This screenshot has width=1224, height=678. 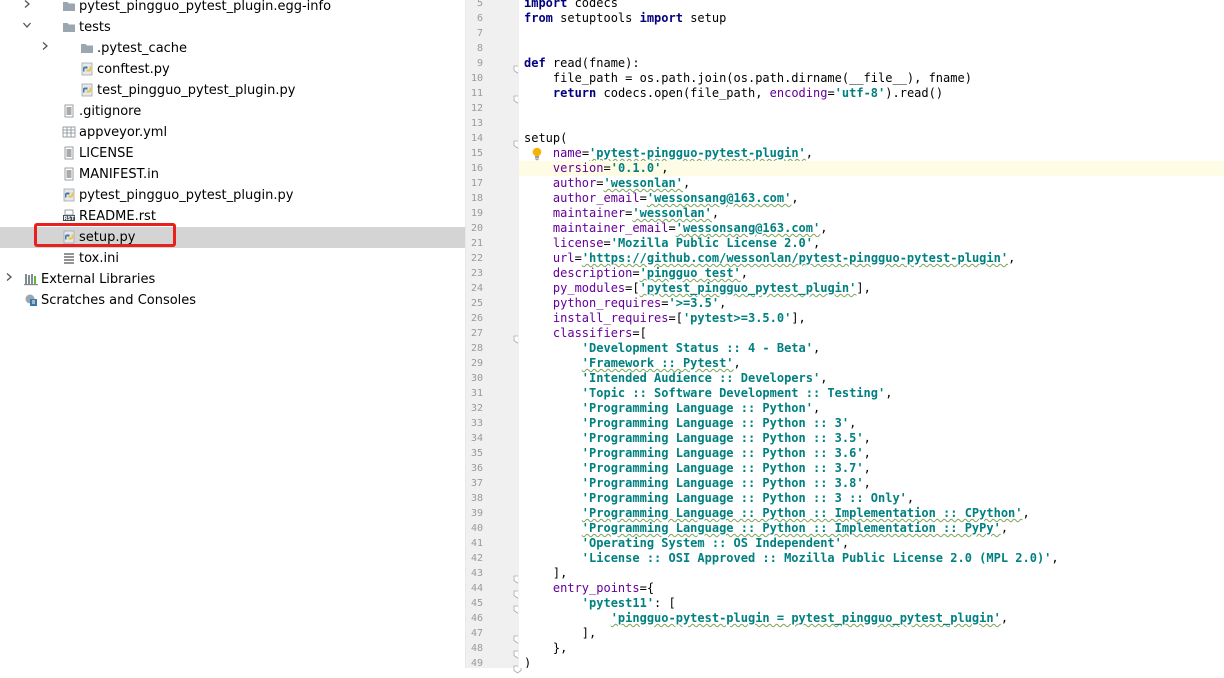 What do you see at coordinates (232, 279) in the screenshot?
I see `tree-item-external-libraries: External Libraries` at bounding box center [232, 279].